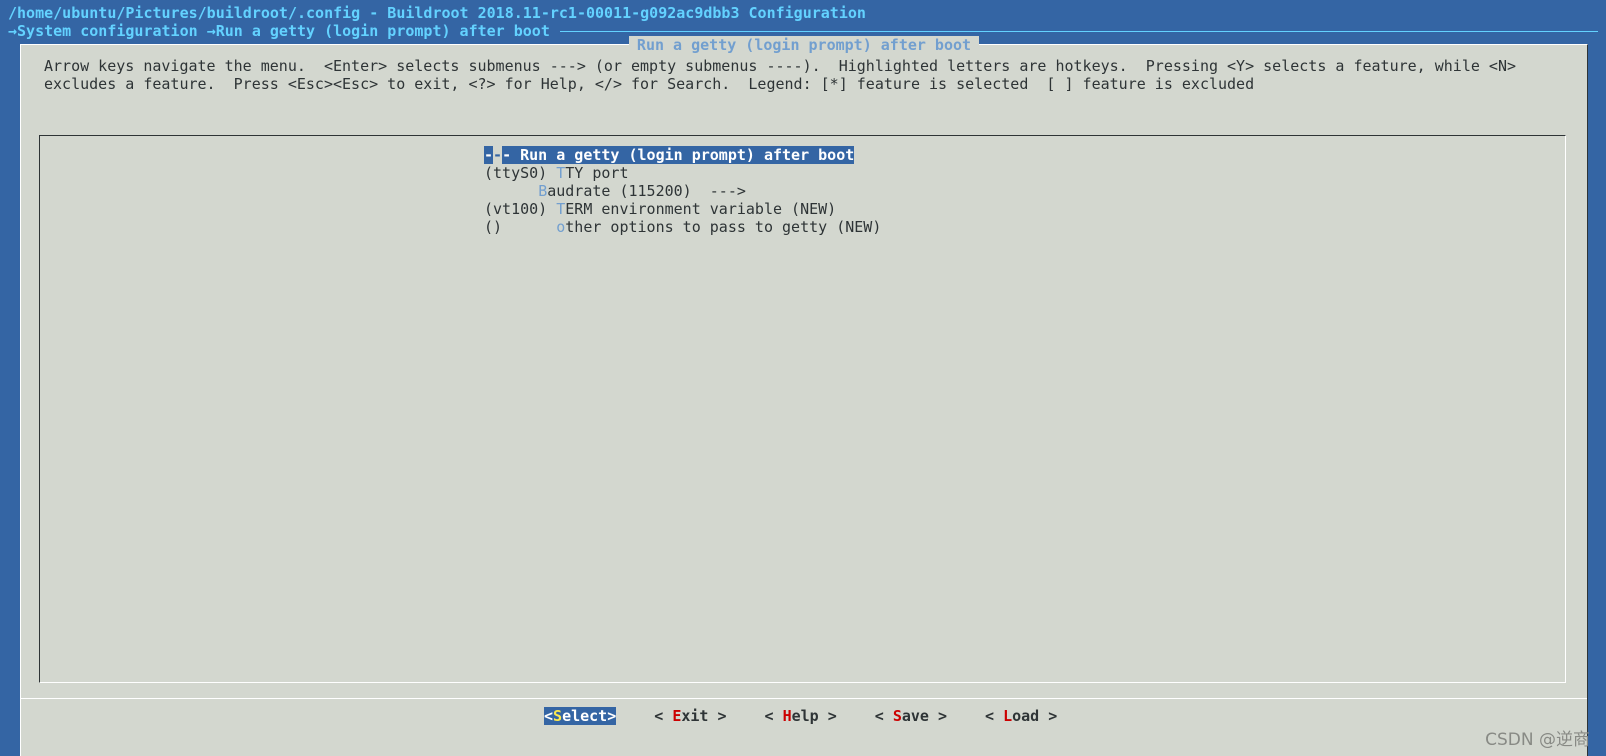 This screenshot has height=756, width=1606. What do you see at coordinates (1078, 31) in the screenshot?
I see `breadcrumb-rule` at bounding box center [1078, 31].